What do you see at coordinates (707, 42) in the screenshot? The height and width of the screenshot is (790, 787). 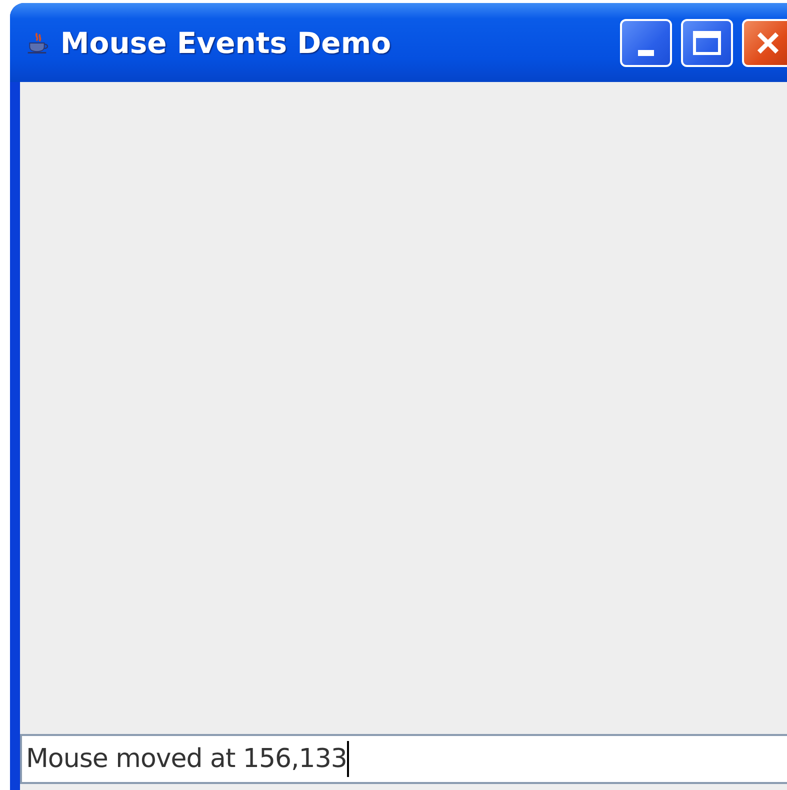 I see `maximize-button` at bounding box center [707, 42].